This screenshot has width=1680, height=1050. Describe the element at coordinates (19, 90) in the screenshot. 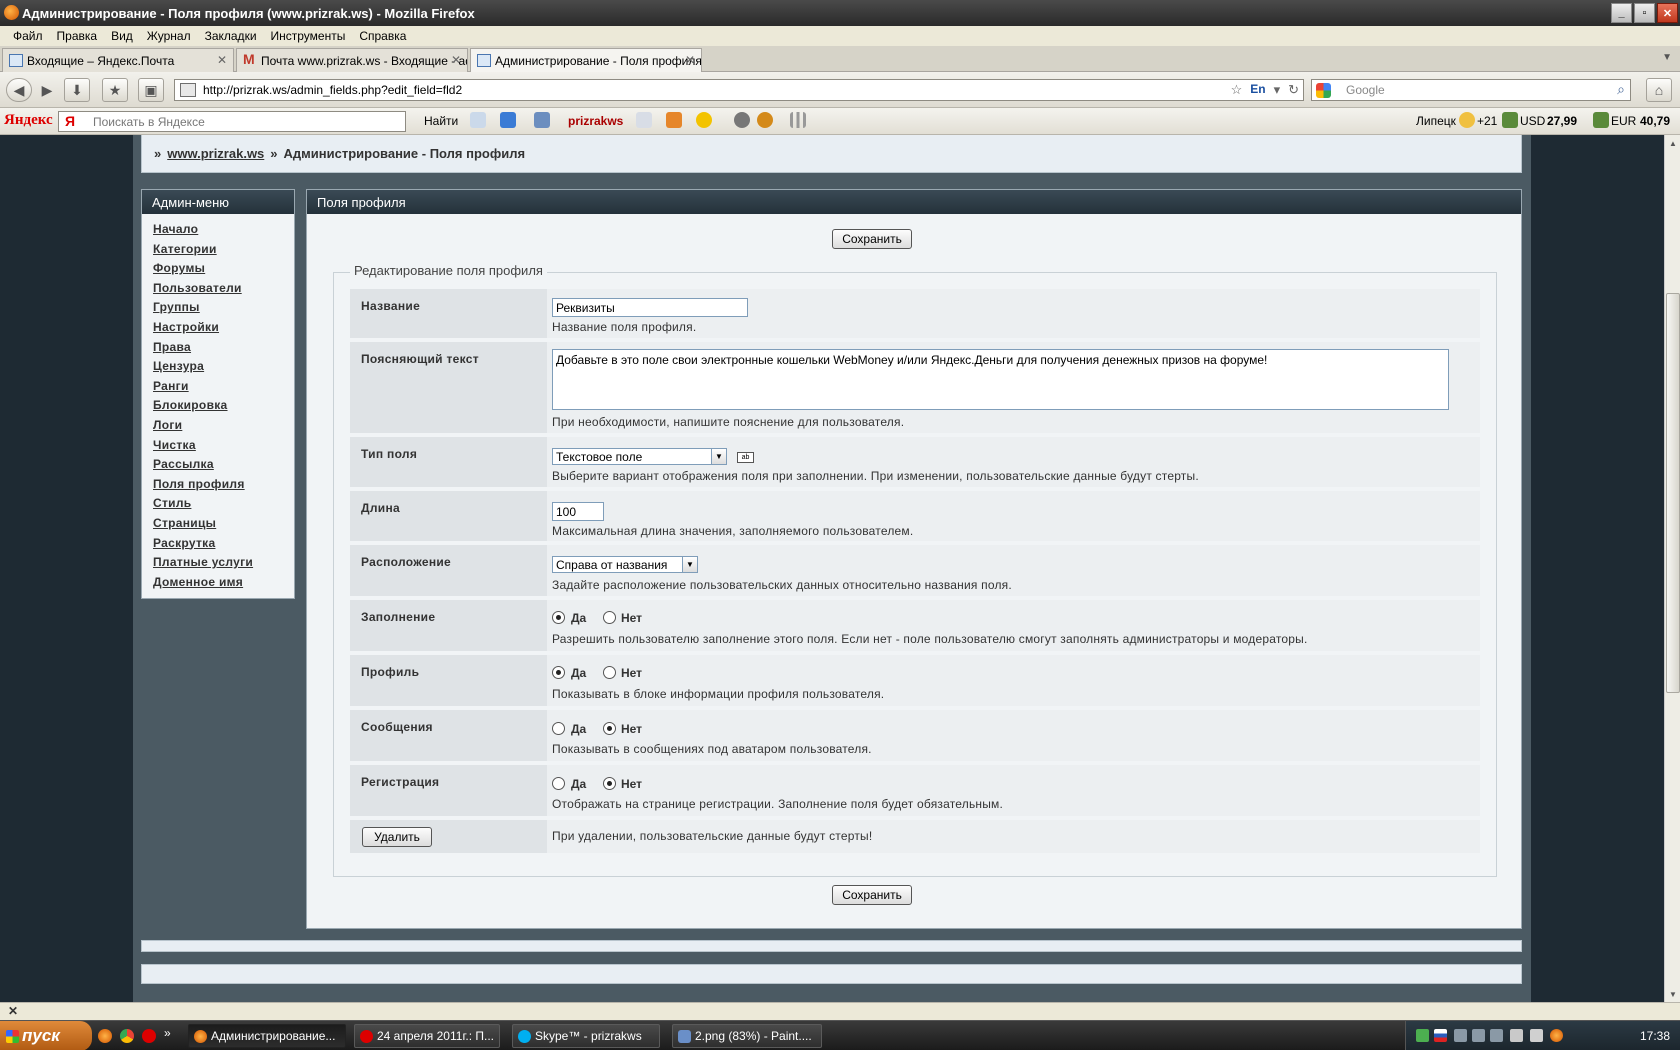

I see `back-button: ◀` at that location.